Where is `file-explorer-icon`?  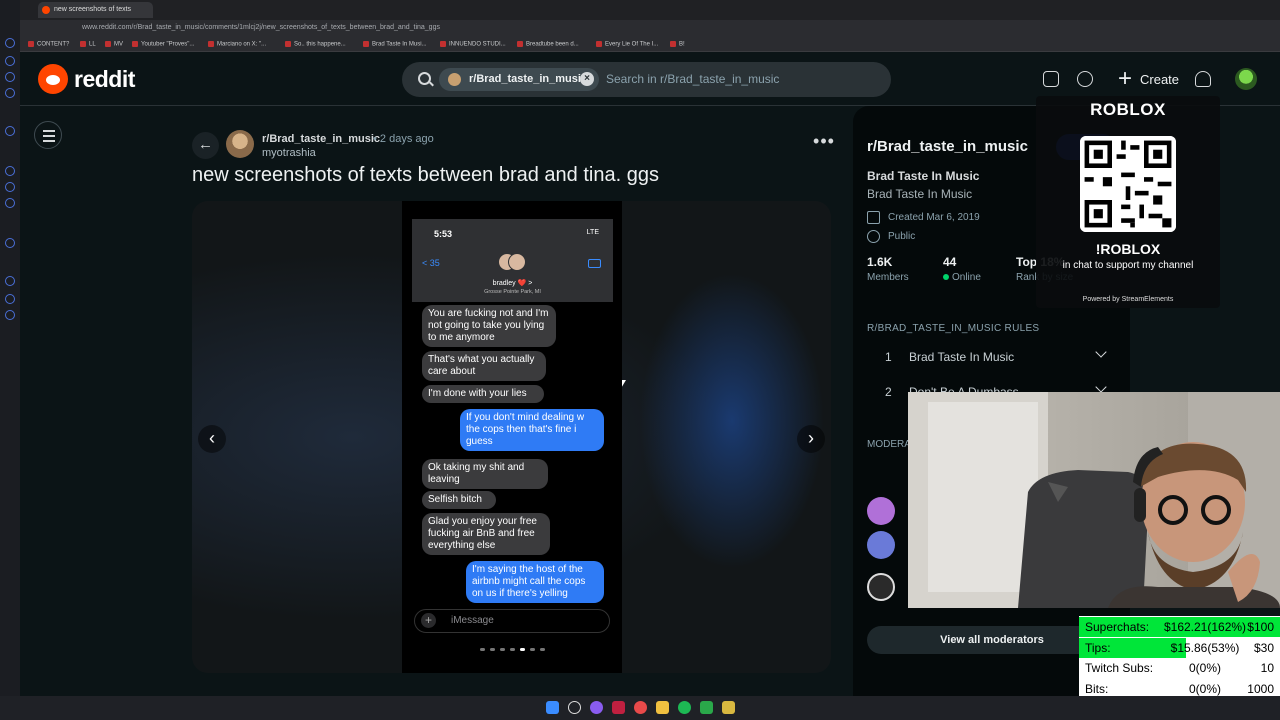
file-explorer-icon is located at coordinates (662, 707).